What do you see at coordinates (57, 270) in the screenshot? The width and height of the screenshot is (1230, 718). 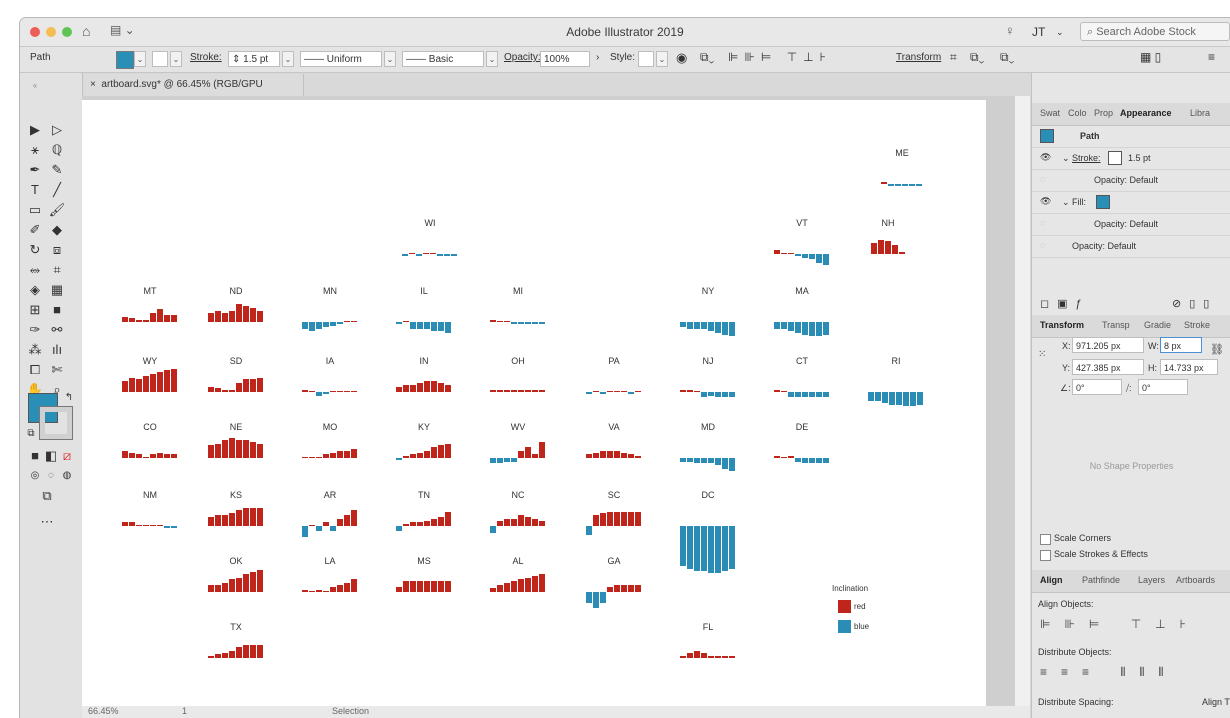 I see `free-transform-tool-icon: ⌗` at bounding box center [57, 270].